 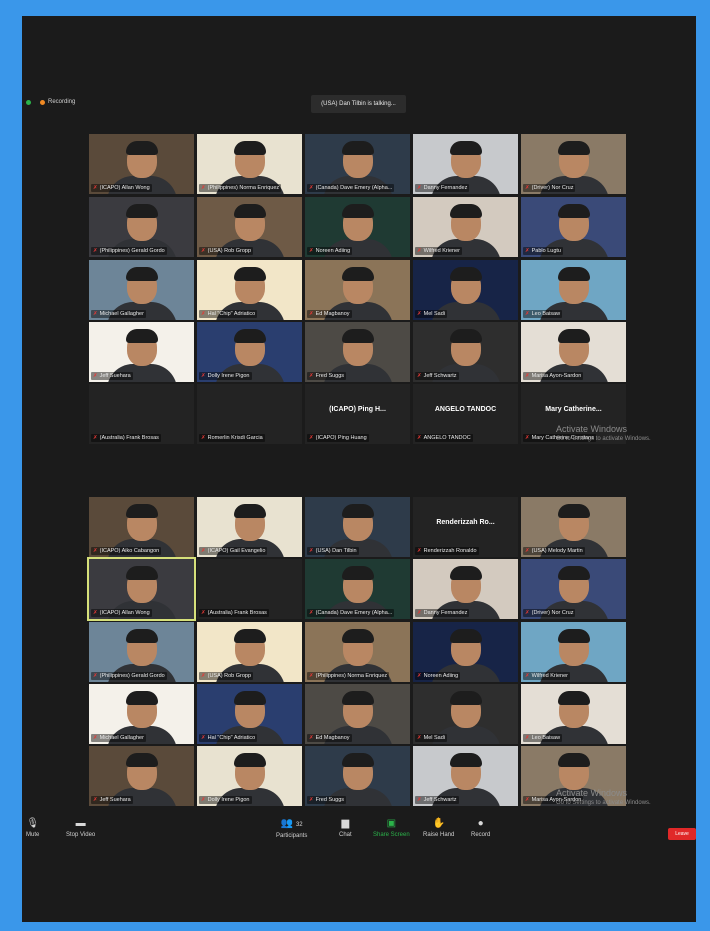 What do you see at coordinates (573, 527) in the screenshot?
I see `participant-tile: ✗ (USA) Melody Martin` at bounding box center [573, 527].